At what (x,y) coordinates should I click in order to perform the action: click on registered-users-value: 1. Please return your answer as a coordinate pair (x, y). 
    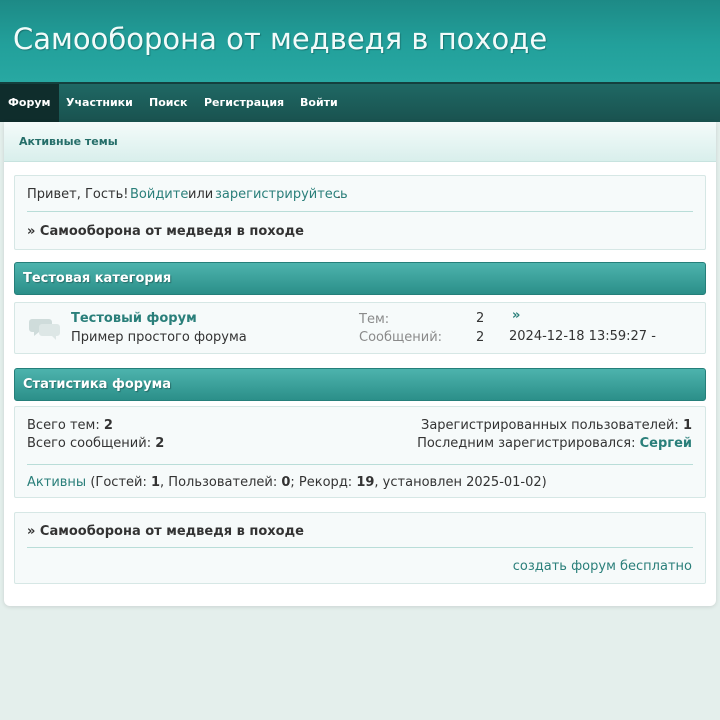
    Looking at the image, I should click on (687, 425).